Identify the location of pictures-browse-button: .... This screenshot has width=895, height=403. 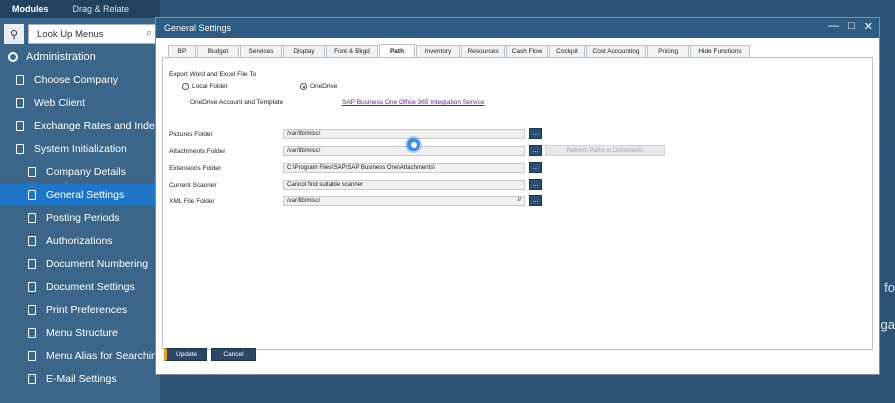
(535, 133).